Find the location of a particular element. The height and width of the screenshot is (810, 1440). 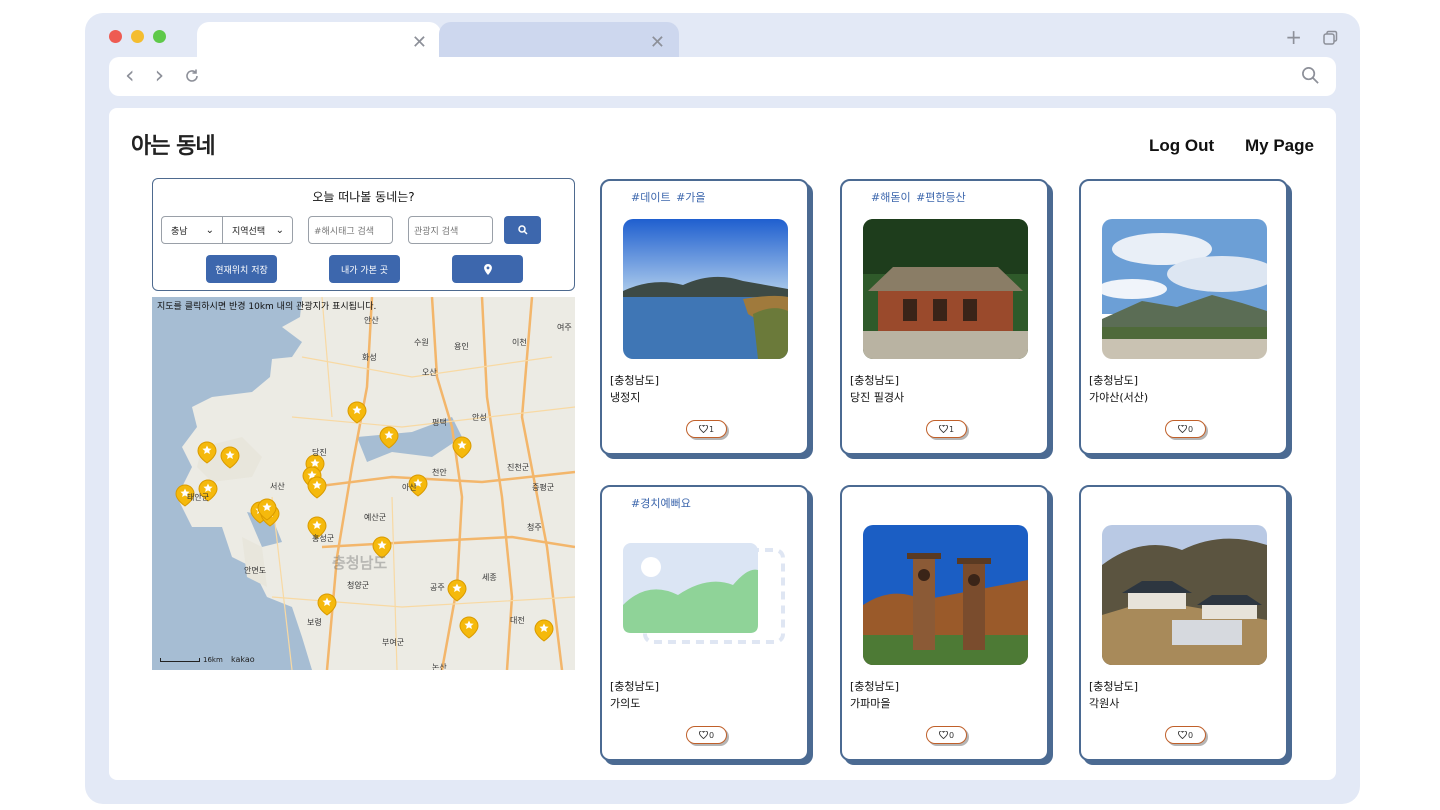

map-place-label: 천안 is located at coordinates (439, 472).